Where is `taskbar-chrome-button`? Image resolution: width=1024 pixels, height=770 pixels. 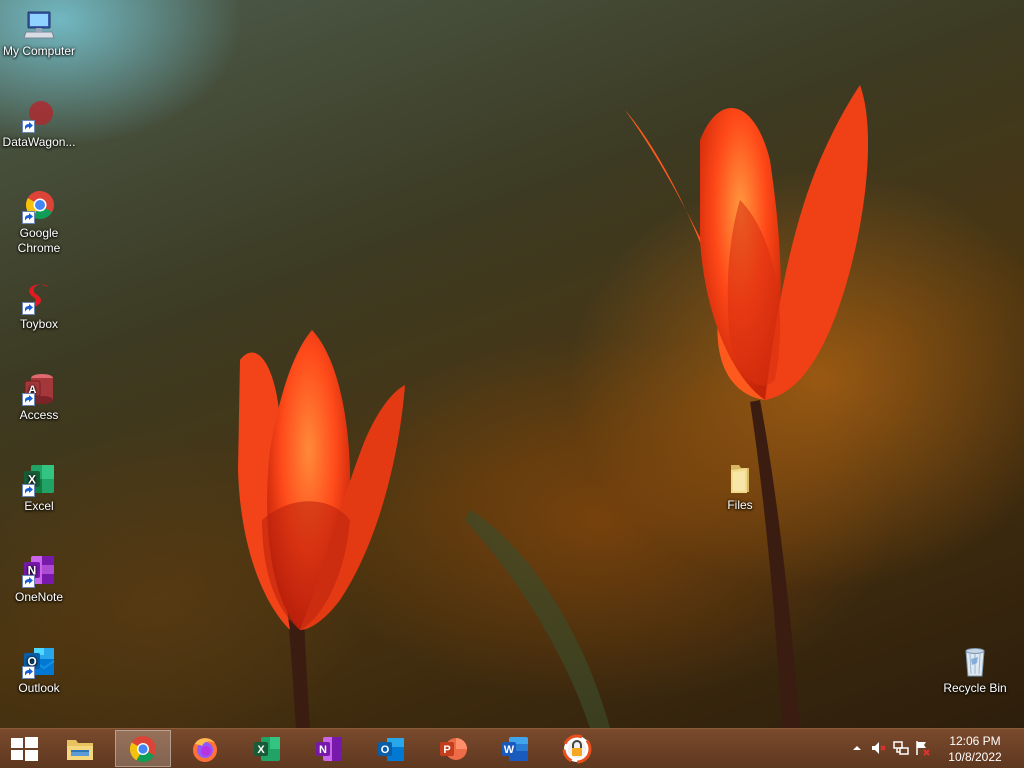
taskbar-chrome-button is located at coordinates (143, 748).